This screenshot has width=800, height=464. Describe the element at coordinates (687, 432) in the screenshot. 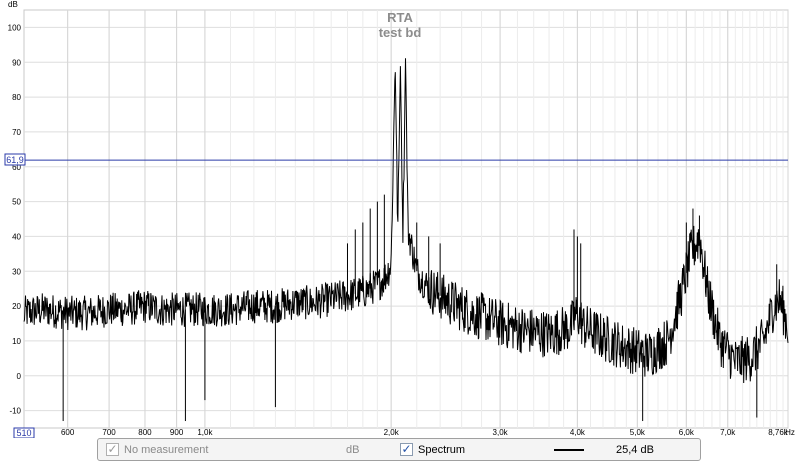

I see `x-tick-label: 6,0k` at that location.